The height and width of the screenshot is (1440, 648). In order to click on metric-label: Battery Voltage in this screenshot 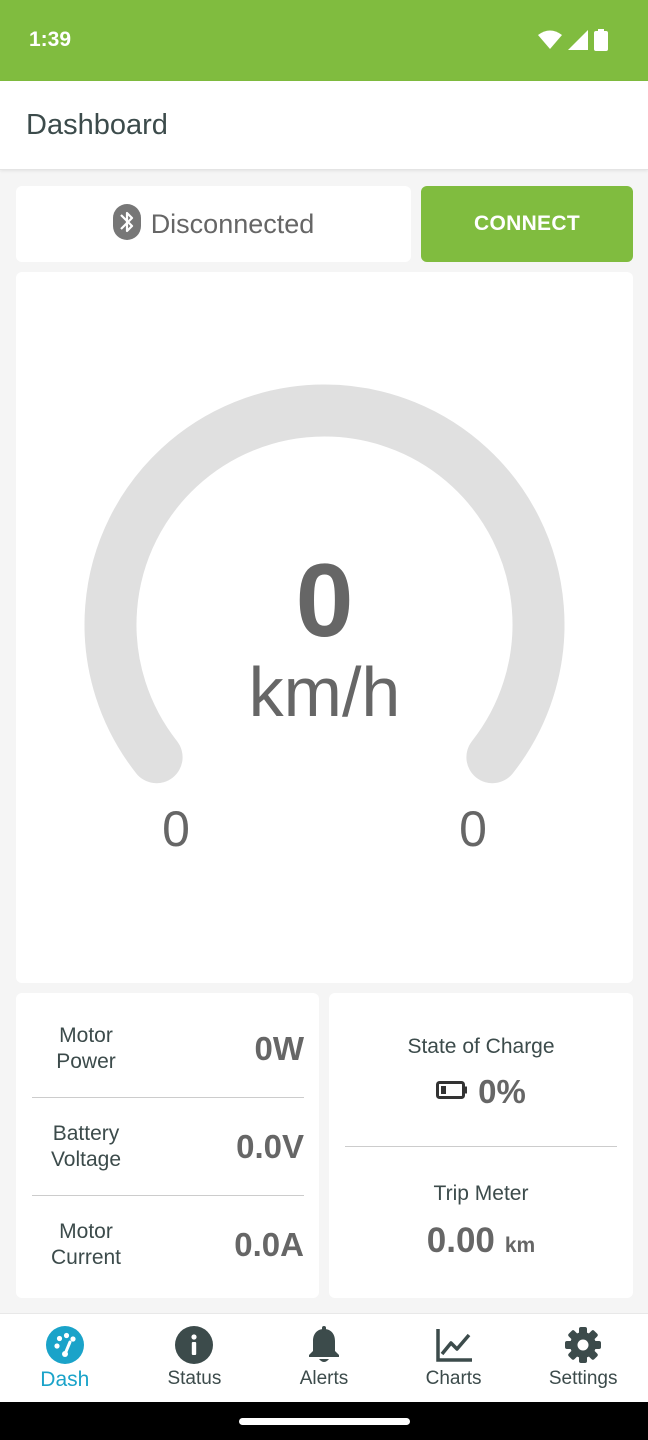, I will do `click(86, 1146)`.